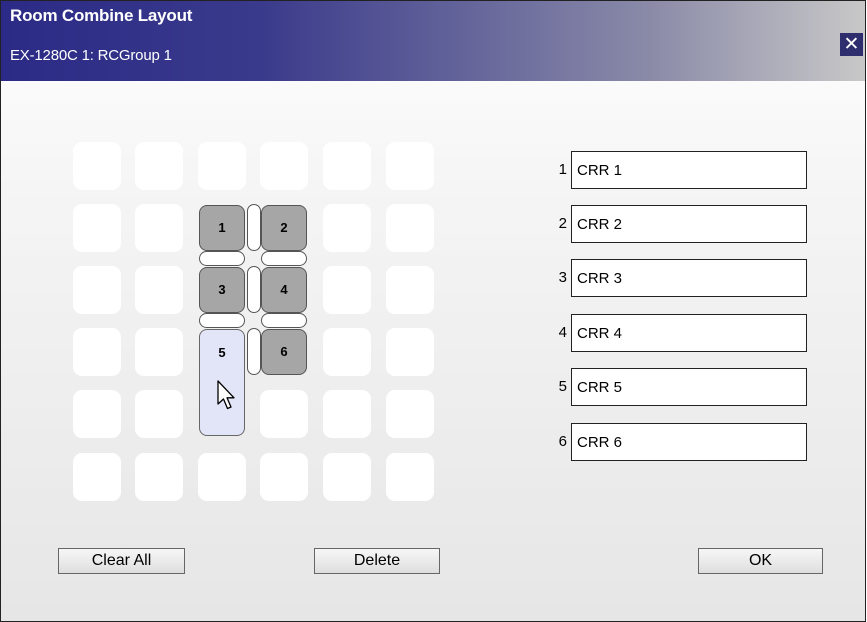 This screenshot has width=867, height=622. I want to click on room-index-label: 5, so click(562, 386).